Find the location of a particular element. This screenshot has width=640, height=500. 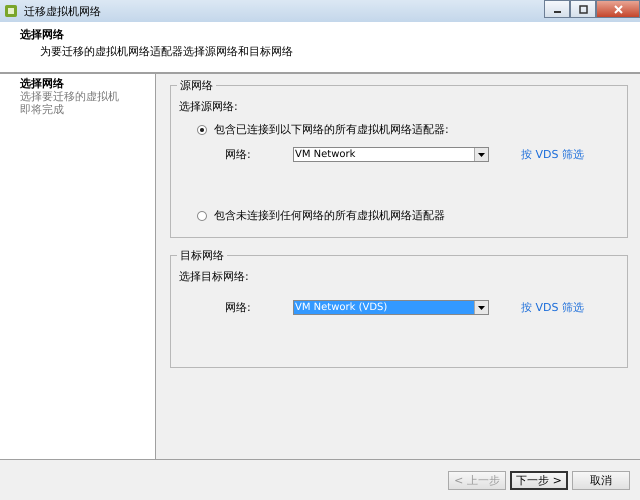

step-item: 选择要迁移的虚拟机 is located at coordinates (87, 96).